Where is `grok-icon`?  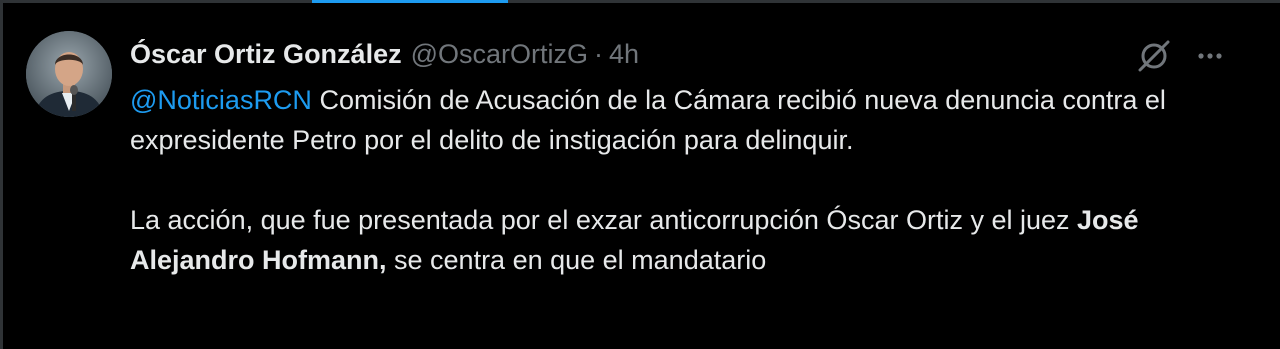
grok-icon is located at coordinates (1154, 56).